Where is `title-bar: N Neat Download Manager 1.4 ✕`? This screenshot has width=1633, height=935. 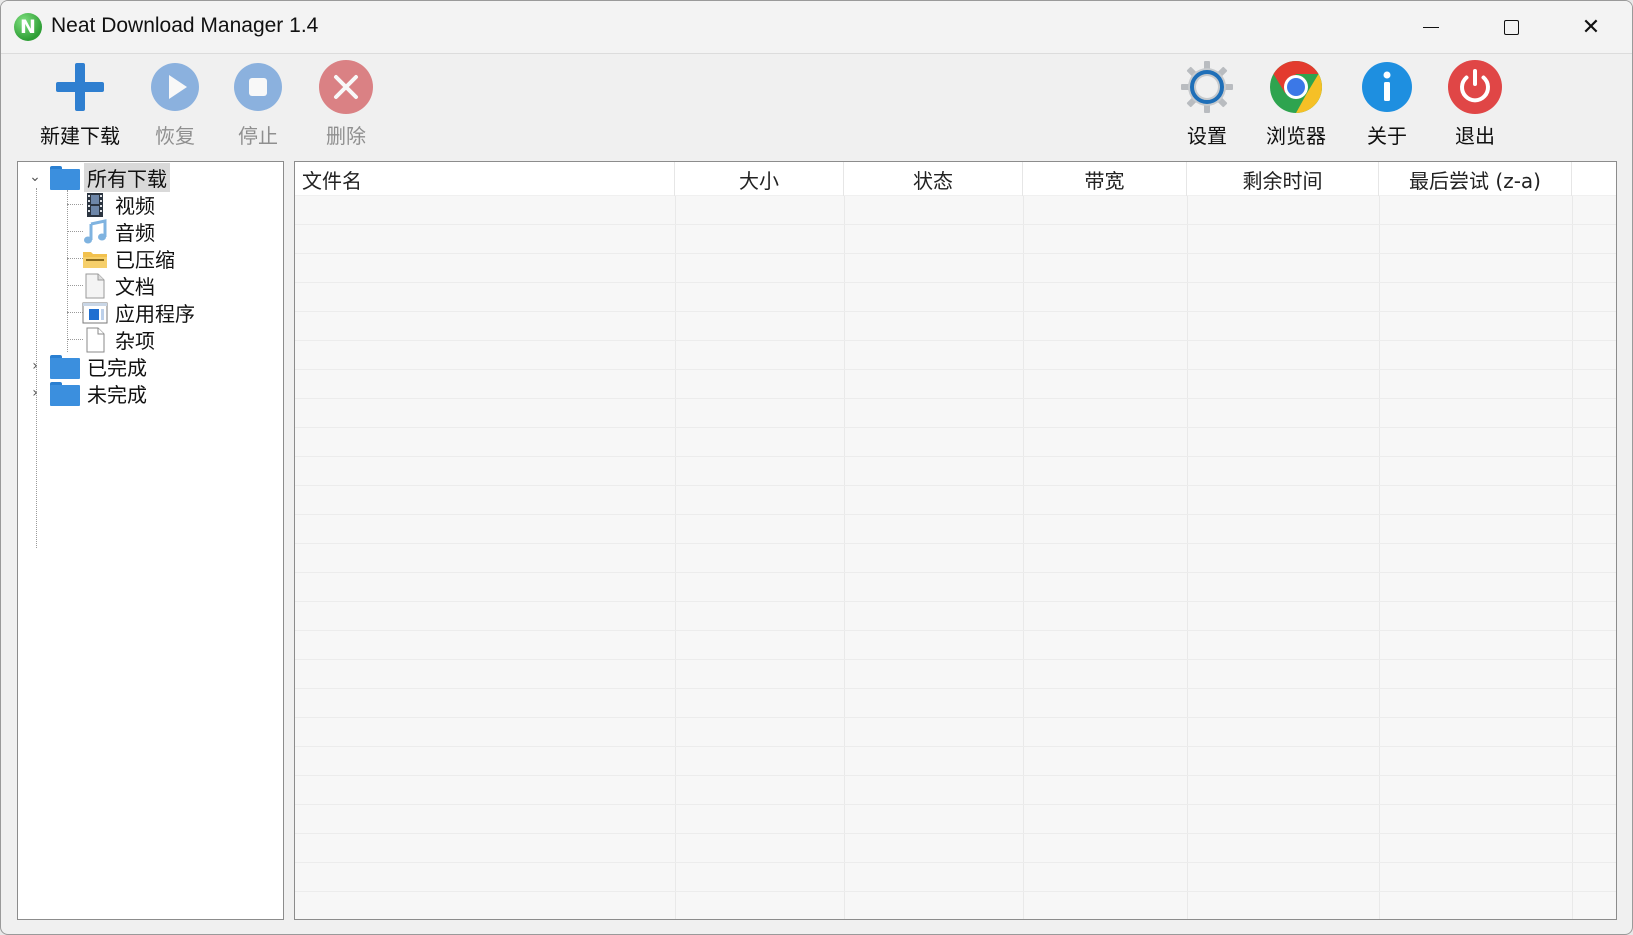
title-bar: N Neat Download Manager 1.4 ✕ is located at coordinates (816, 27).